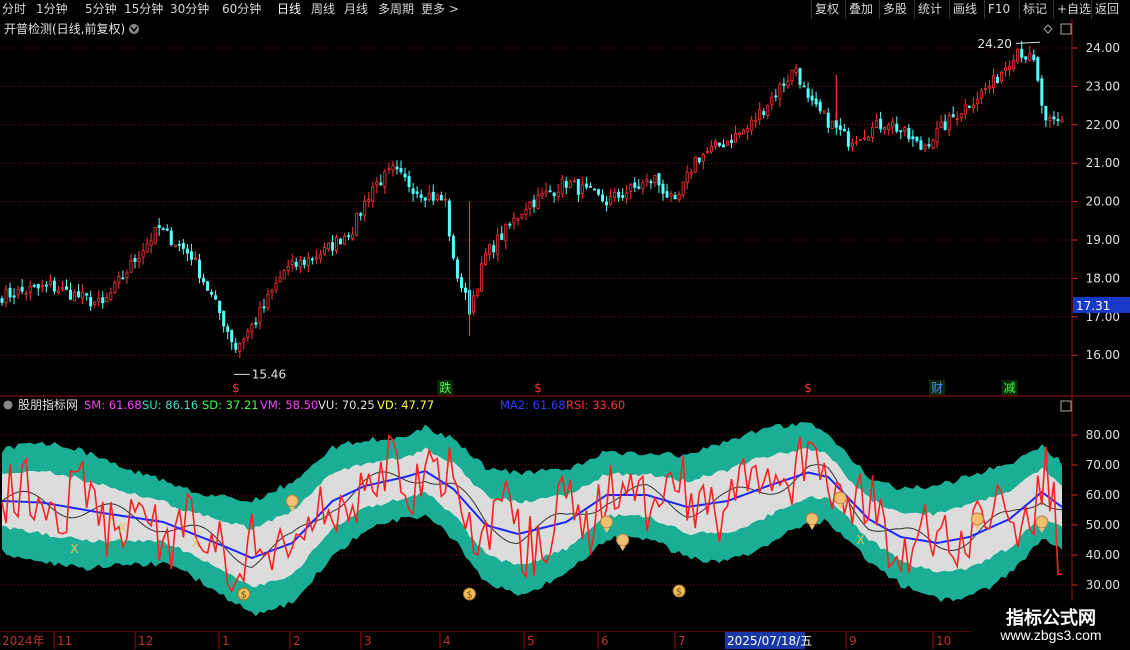 This screenshot has width=1130, height=650. What do you see at coordinates (1093, 306) in the screenshot?
I see `current-price-label: 17.31` at bounding box center [1093, 306].